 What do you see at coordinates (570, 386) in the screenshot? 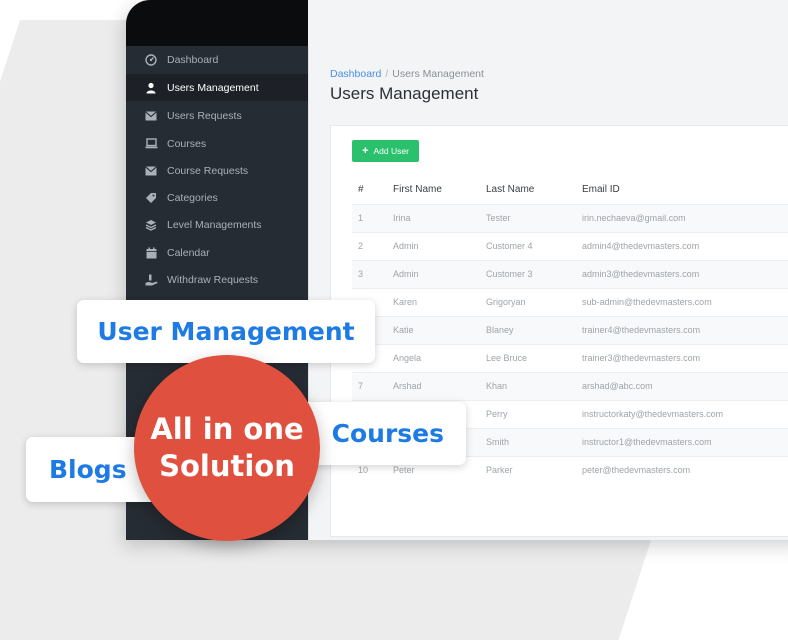
I see `table-row: 7 Arshad Khan arshad@abc.com` at bounding box center [570, 386].